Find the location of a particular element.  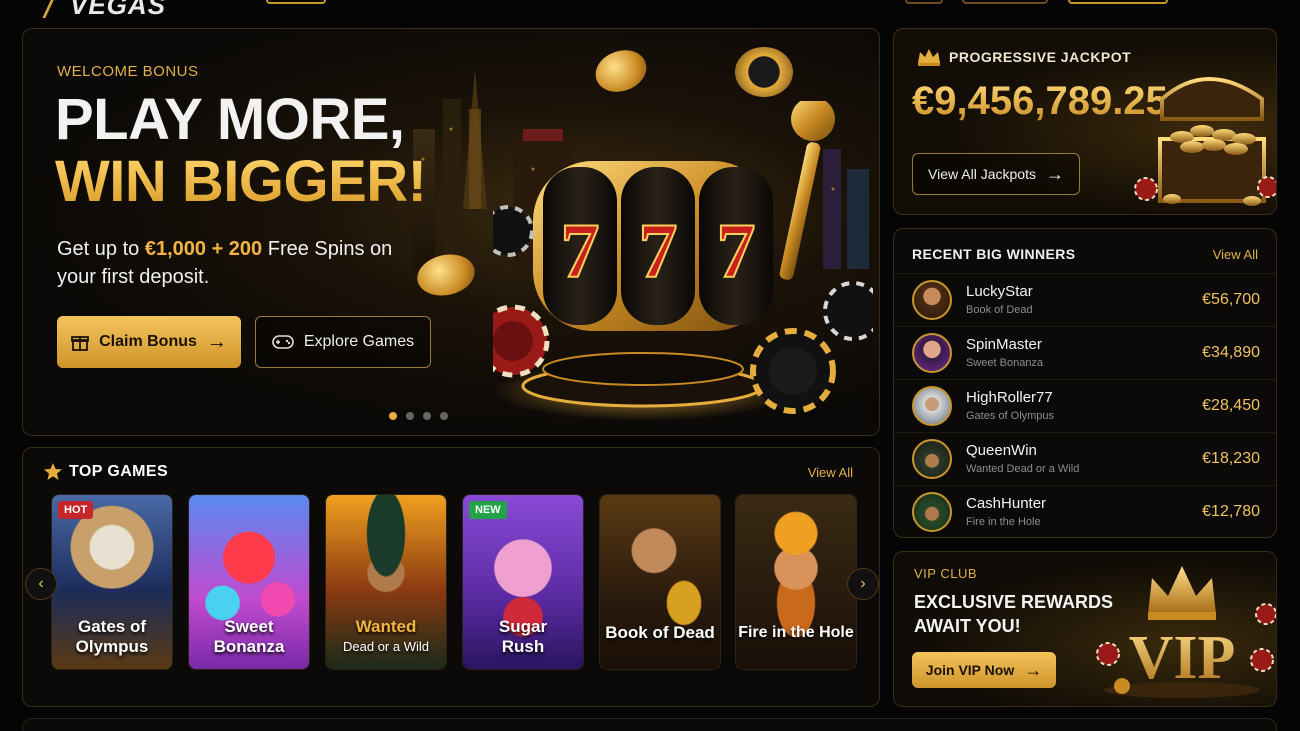

winners-view-all-link: View All is located at coordinates (1235, 254).